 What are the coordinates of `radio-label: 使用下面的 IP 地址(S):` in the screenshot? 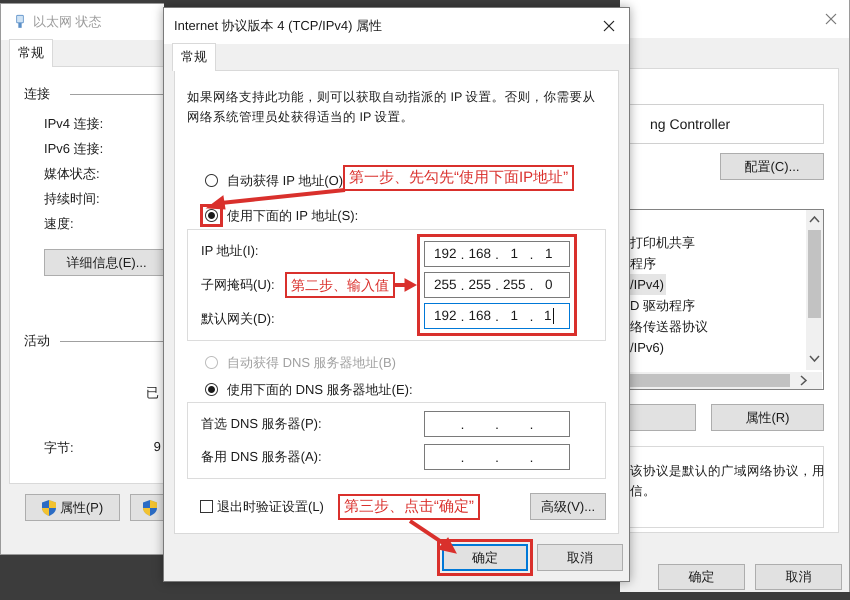 It's located at (292, 215).